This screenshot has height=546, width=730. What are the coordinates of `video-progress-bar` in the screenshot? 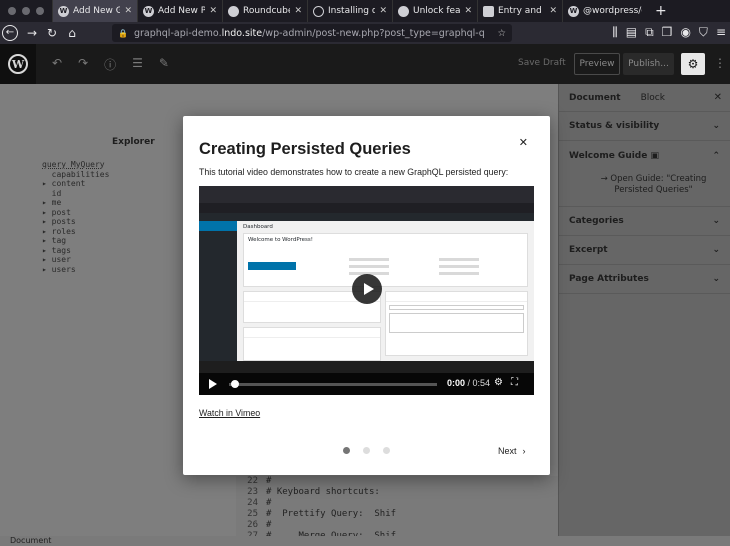 It's located at (333, 384).